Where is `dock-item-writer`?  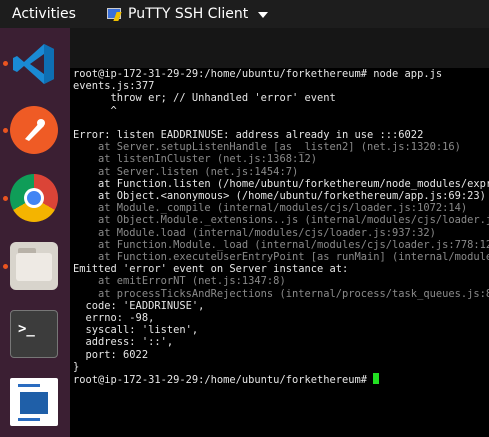
dock-item-writer is located at coordinates (34, 402).